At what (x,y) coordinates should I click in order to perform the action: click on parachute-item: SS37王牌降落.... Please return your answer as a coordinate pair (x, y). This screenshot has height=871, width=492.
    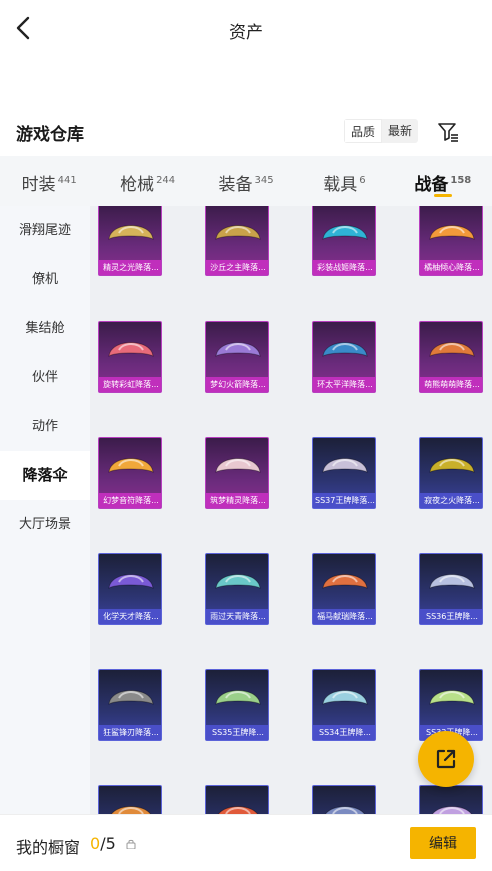
    Looking at the image, I should click on (344, 473).